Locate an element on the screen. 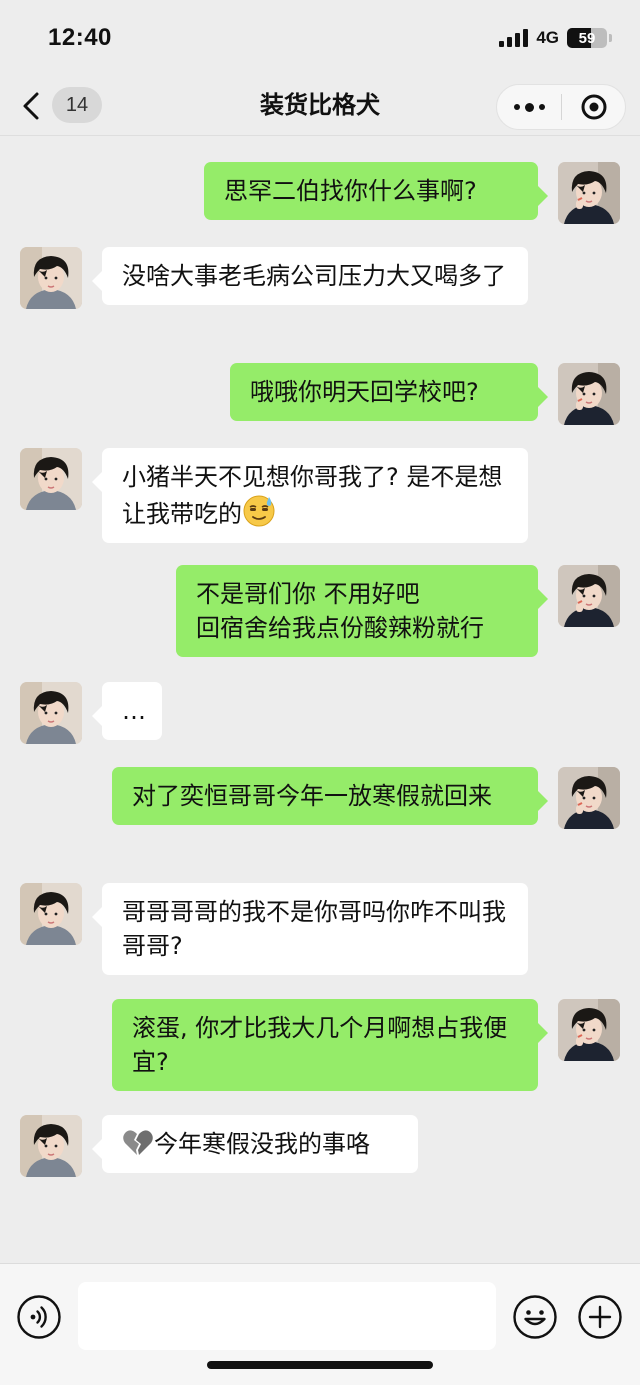 This screenshot has width=640, height=1385. message-text: 小猪半天不见想你哥我了? 是不是想让我带吃的 is located at coordinates (312, 495).